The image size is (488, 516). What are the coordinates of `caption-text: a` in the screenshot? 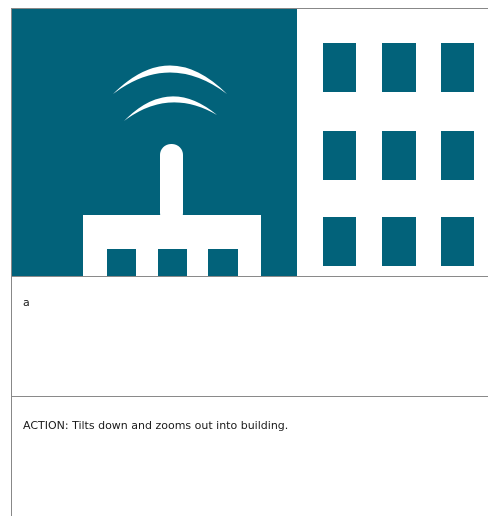 It's located at (26, 302).